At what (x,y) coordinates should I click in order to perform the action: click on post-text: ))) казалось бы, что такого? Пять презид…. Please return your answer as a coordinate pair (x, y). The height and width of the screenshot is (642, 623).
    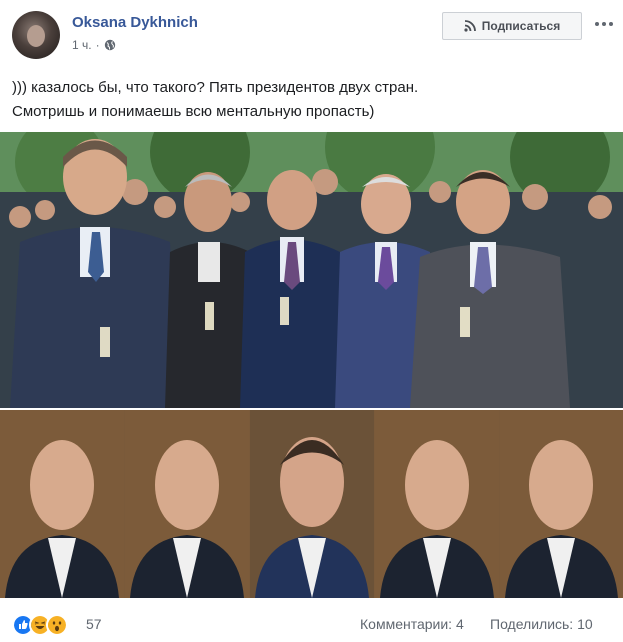
    Looking at the image, I should click on (312, 100).